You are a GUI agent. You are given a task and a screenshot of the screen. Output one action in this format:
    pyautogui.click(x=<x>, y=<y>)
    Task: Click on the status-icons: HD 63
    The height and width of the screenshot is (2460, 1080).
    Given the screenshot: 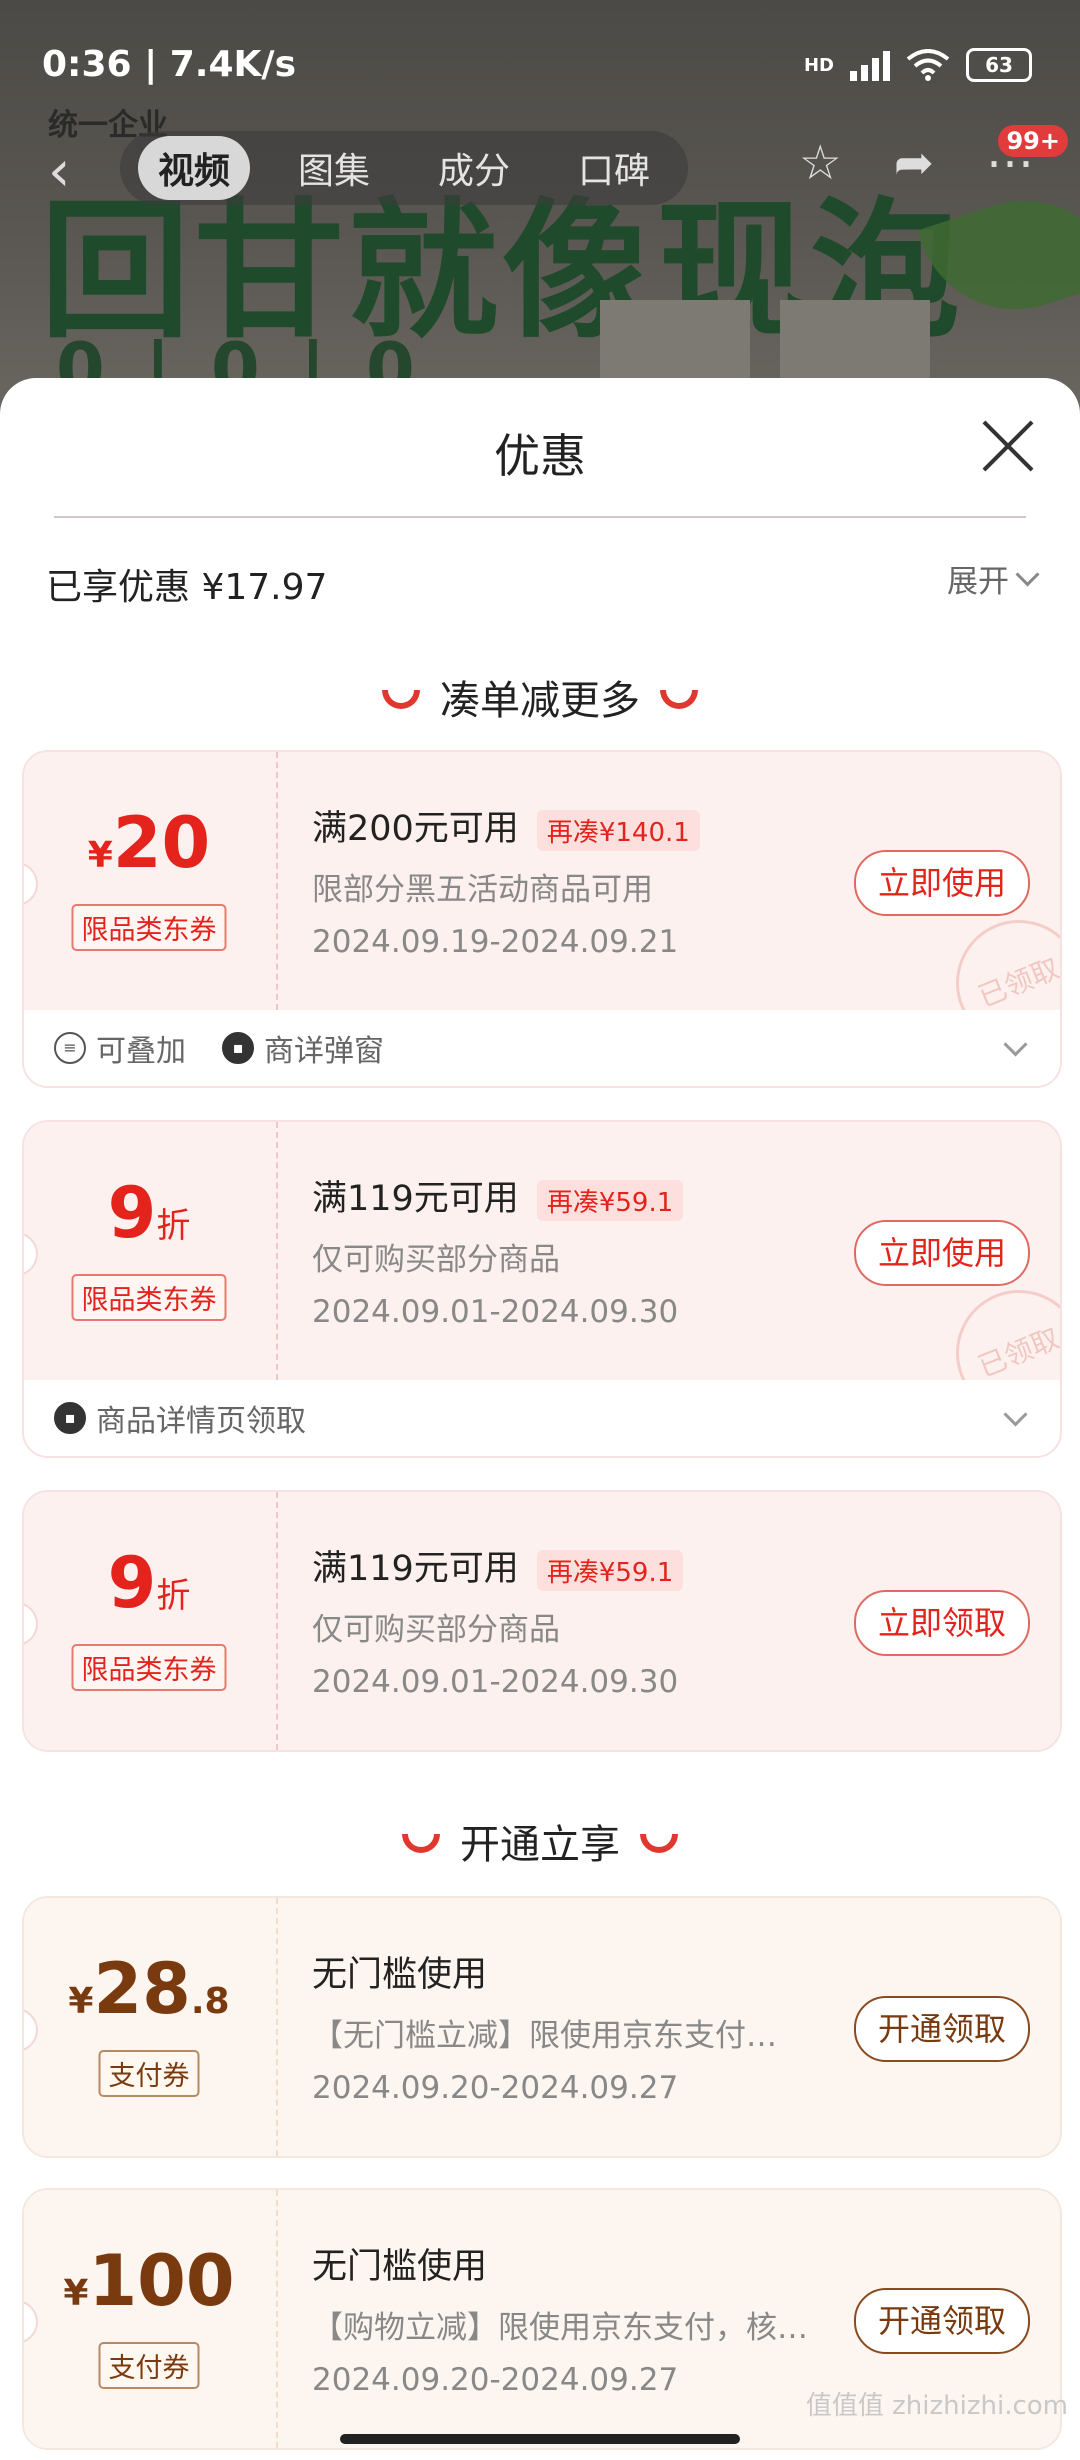 What is the action you would take?
    pyautogui.click(x=918, y=65)
    